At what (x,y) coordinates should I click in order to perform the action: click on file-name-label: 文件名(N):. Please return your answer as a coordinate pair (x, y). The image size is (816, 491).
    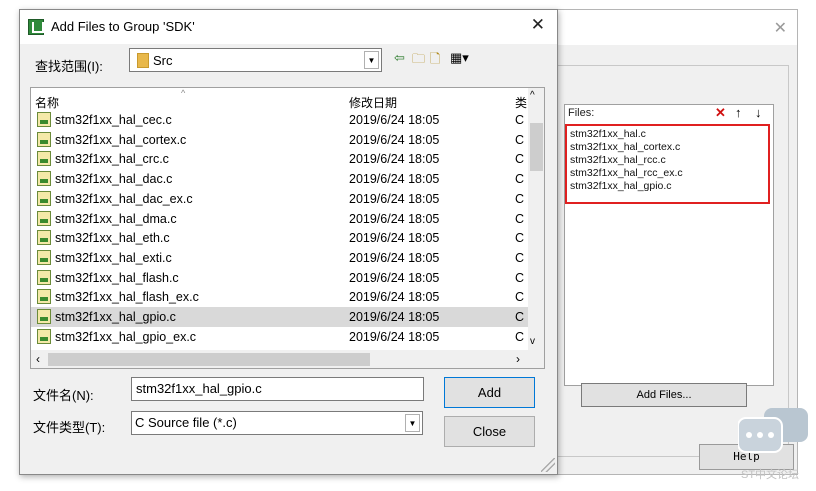
    Looking at the image, I should click on (63, 395).